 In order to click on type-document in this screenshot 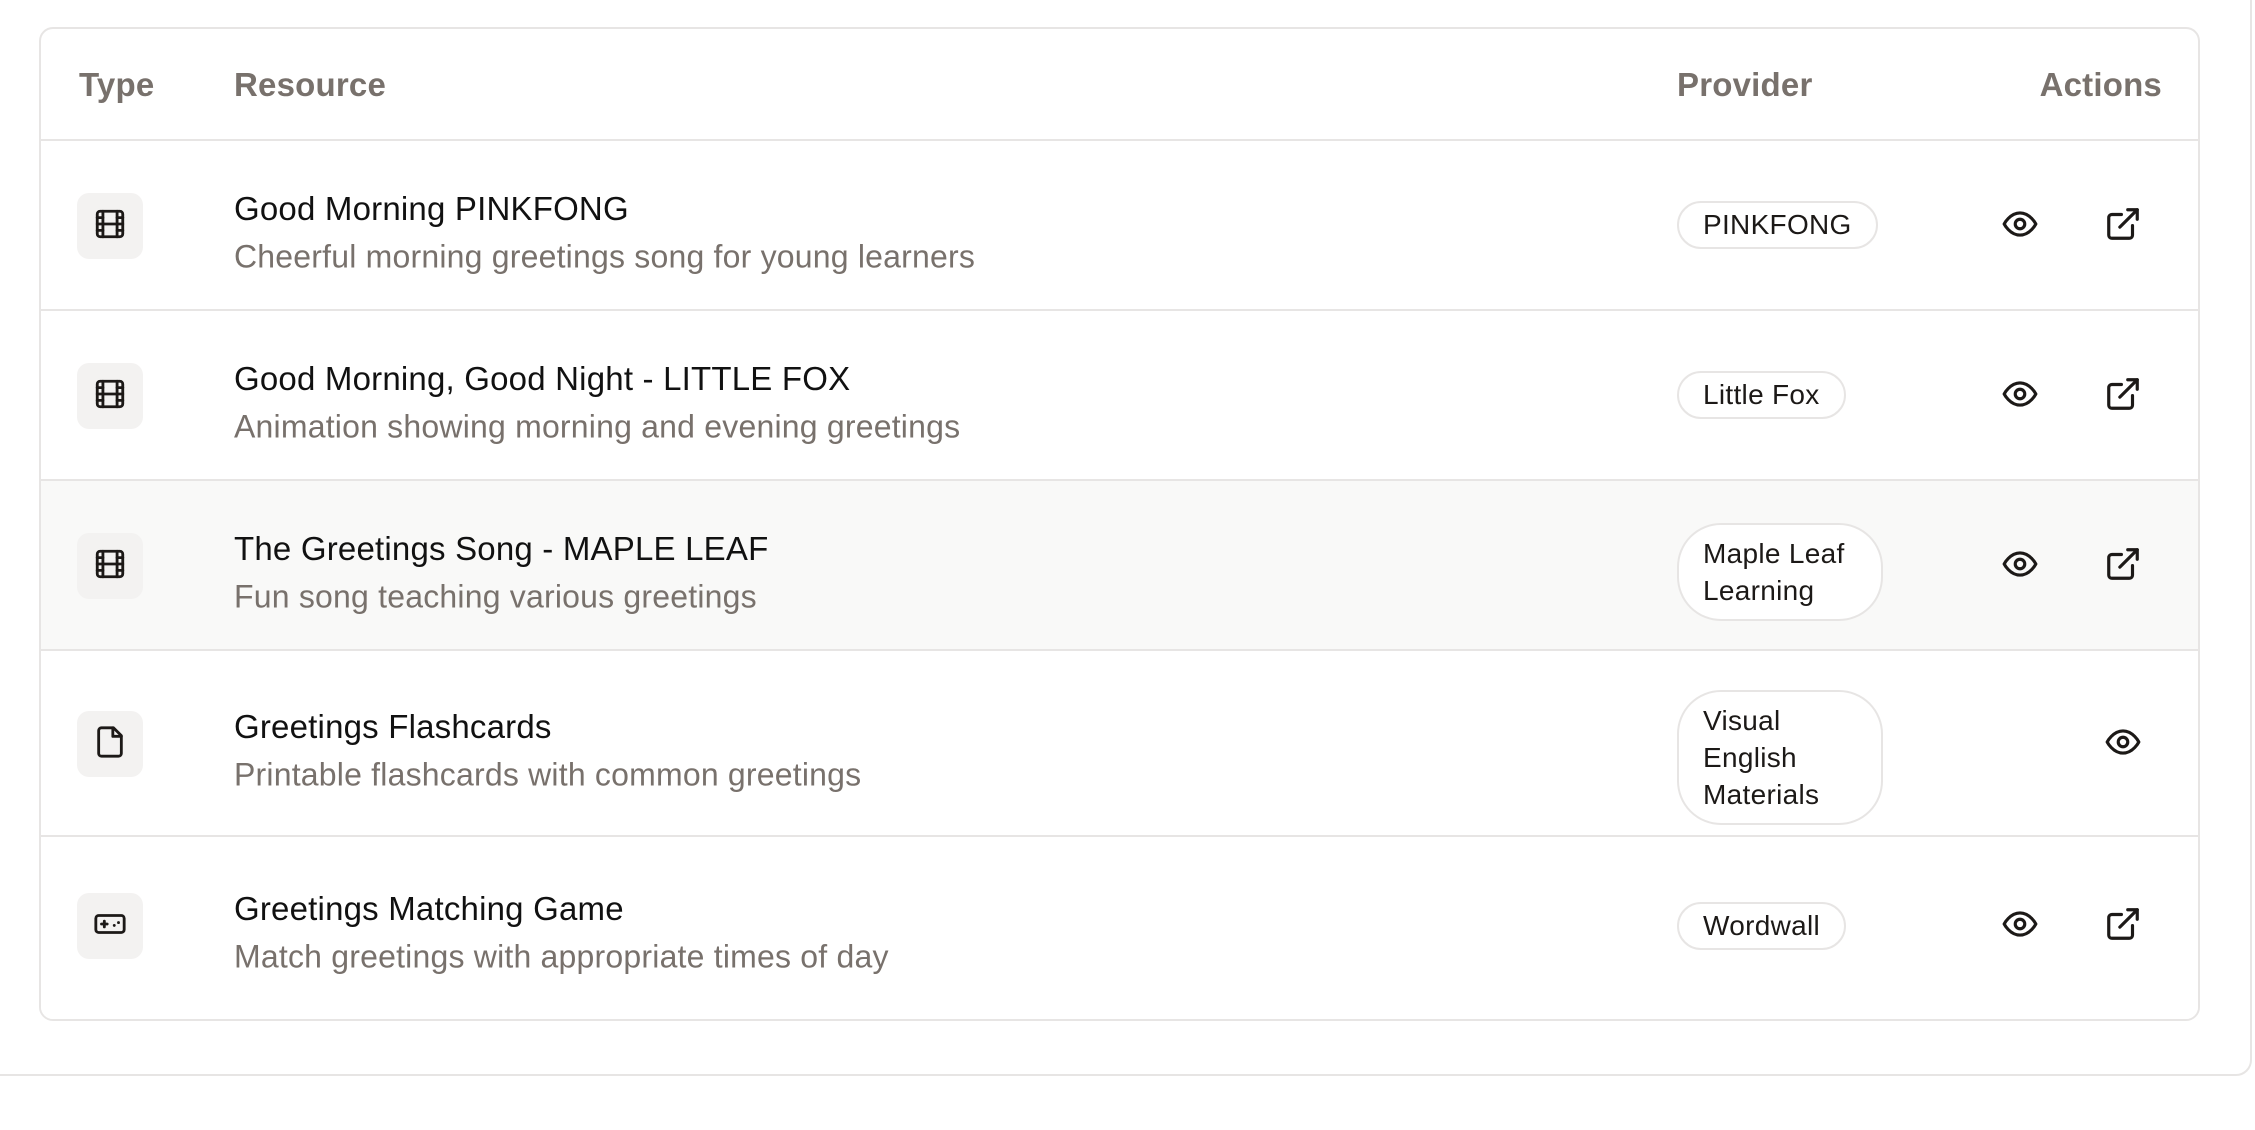, I will do `click(110, 744)`.